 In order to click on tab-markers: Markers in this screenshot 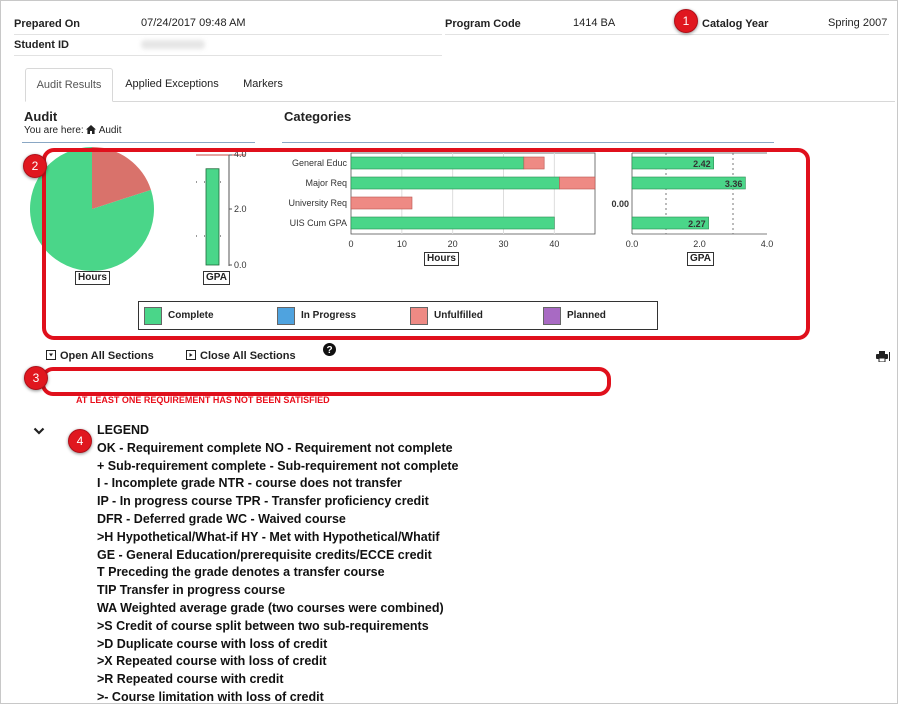, I will do `click(263, 84)`.